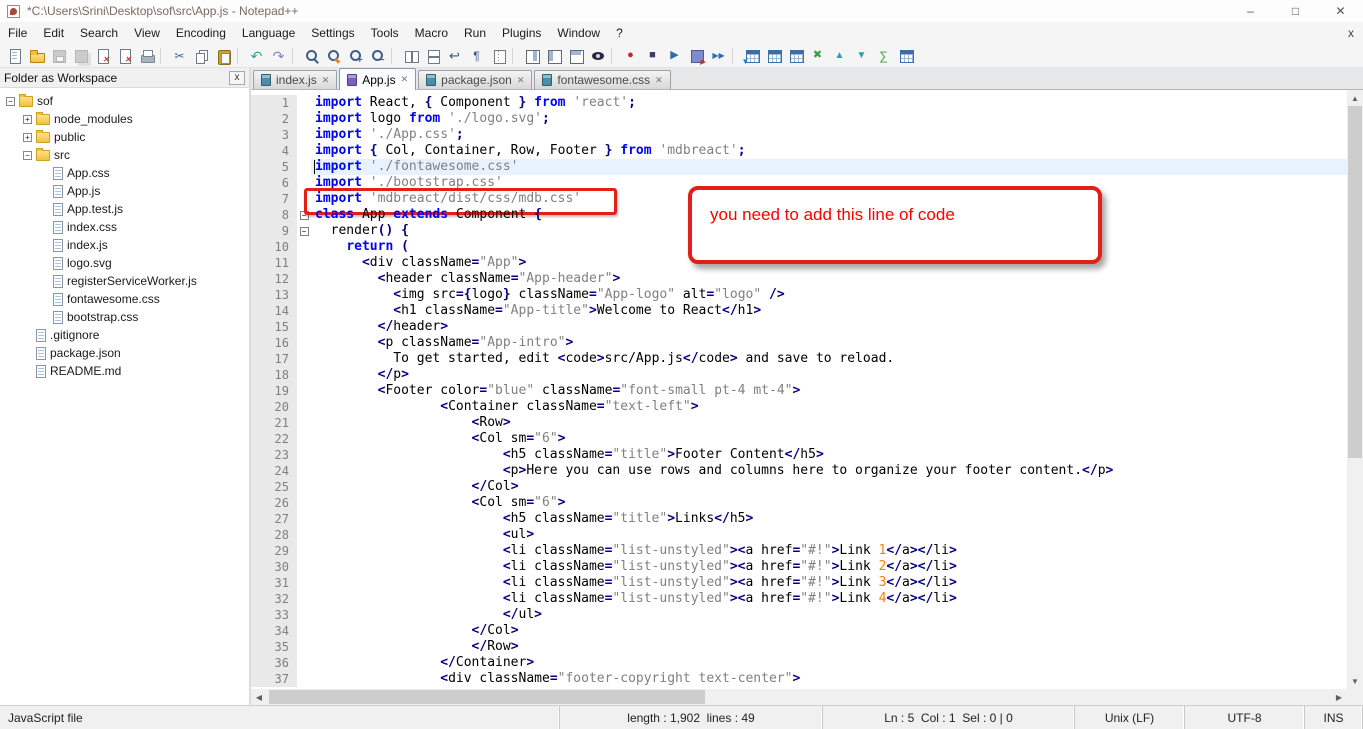 This screenshot has width=1363, height=729. What do you see at coordinates (304, 231) in the screenshot?
I see `fold-collapse-icon: −` at bounding box center [304, 231].